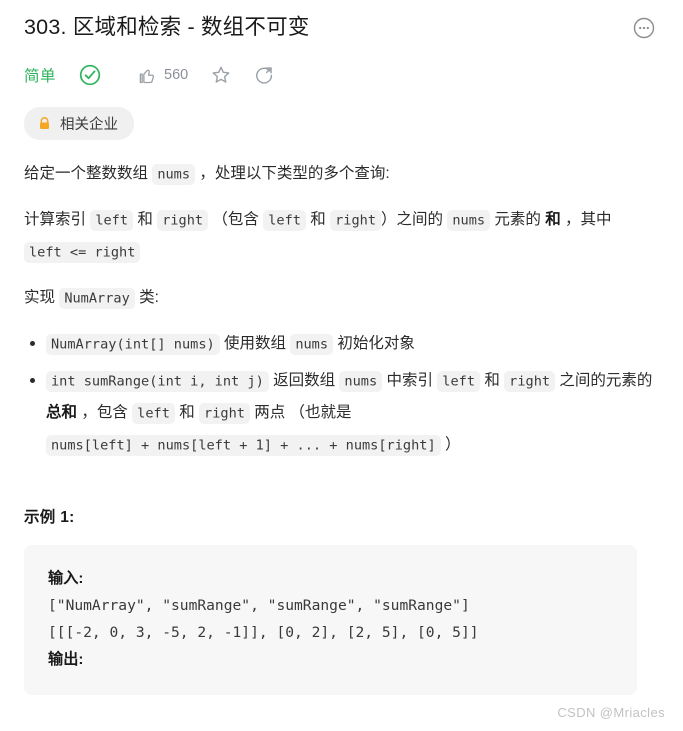 This screenshot has width=683, height=731. I want to click on text: 中索引, so click(410, 380).